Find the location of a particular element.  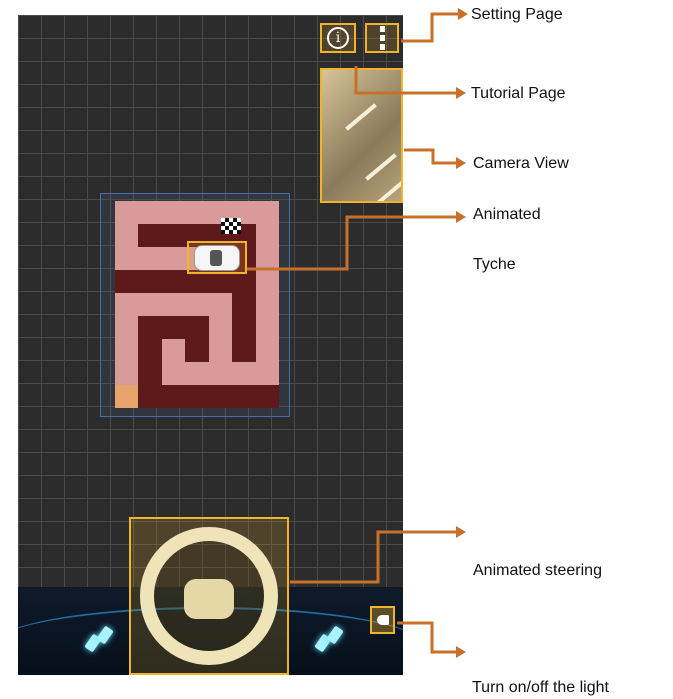

car-icon is located at coordinates (217, 257).